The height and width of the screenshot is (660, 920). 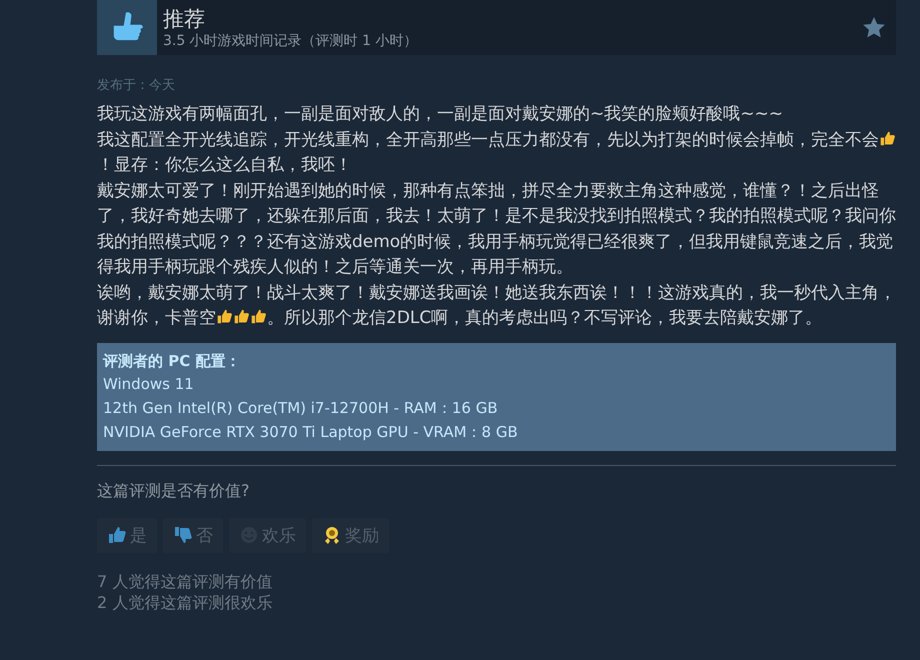 I want to click on review-paragraph: 戴安娜太可爱了！刚开始遇到她的时候，那种有点笨拙，拼尽全力要救主角这种感觉，谁懂？！之后出怪了，我好奇她去哪了，还躲在那后面，我去！太萌了！是不是我没找到拍照模式？我的拍照模式呢？我问你我的拍照模式呢？？？还有这游戏demo的时候，我用手柄玩觉得已经很爽了，但我用键鼠竞速之后，我觉得我用手柄玩跟个残疾人似的！之后等通关一次，再用手柄玩。, so click(x=496, y=229).